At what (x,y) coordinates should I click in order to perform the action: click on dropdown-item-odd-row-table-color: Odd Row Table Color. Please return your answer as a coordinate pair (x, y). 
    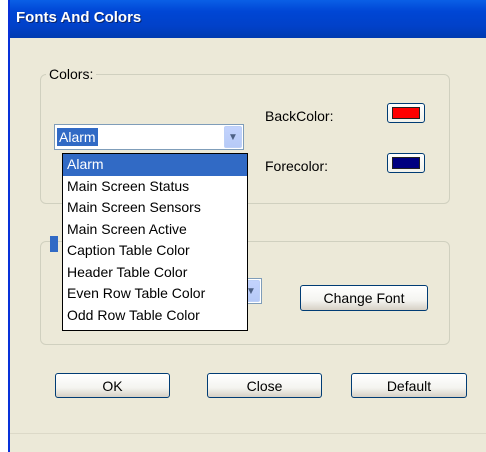
    Looking at the image, I should click on (155, 316).